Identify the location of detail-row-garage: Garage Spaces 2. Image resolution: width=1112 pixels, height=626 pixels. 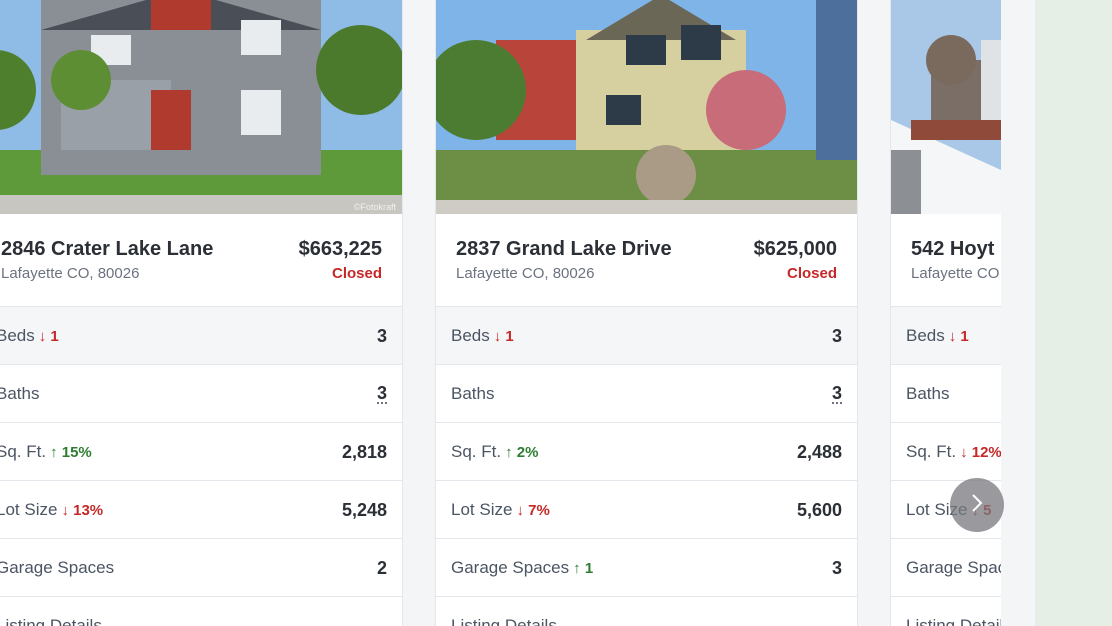
(201, 568).